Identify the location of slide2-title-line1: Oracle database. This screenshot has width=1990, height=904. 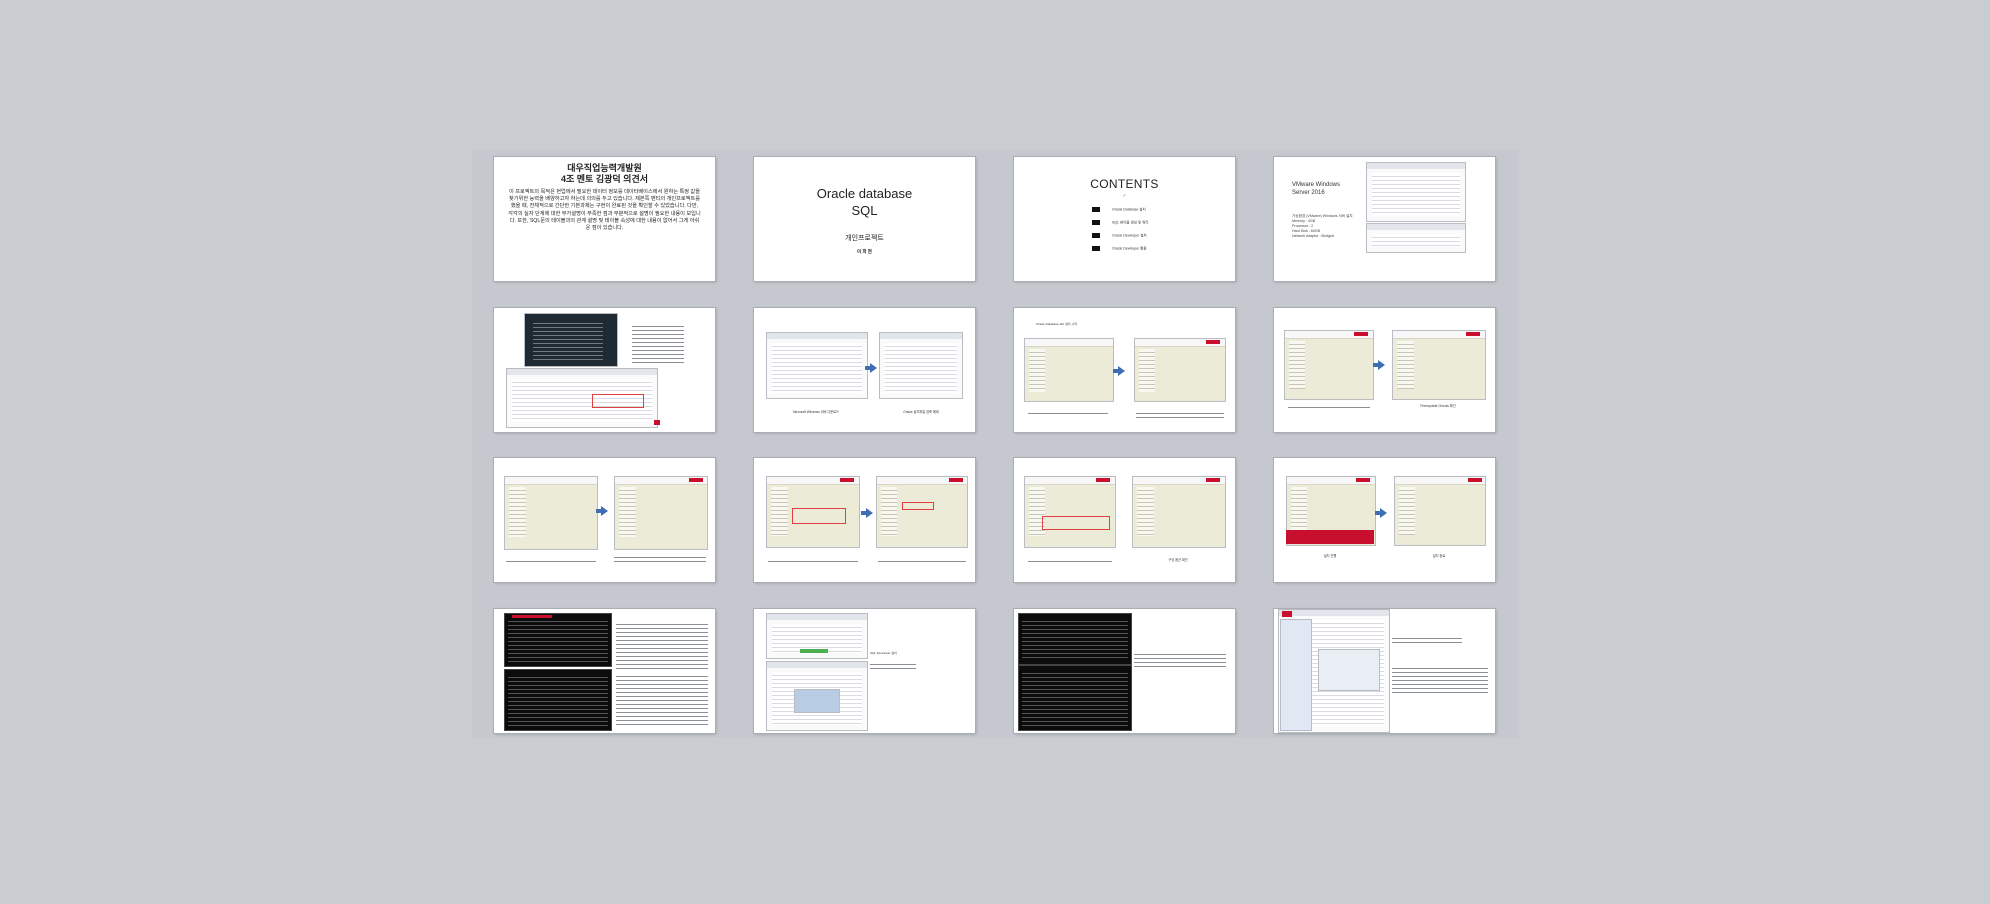
(864, 193).